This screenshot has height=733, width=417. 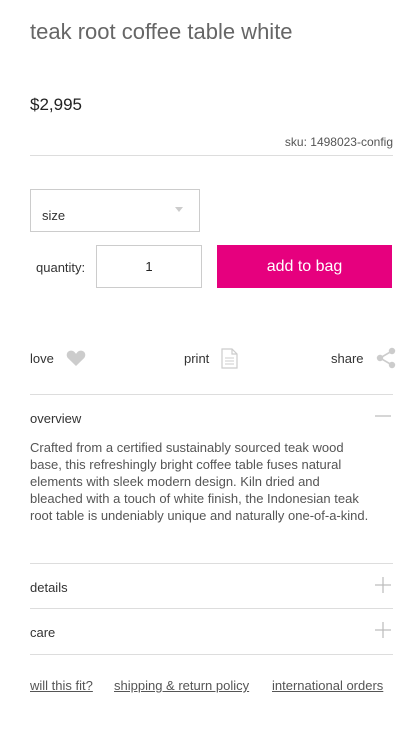 What do you see at coordinates (161, 31) in the screenshot?
I see `product-title: teak root coffee table white` at bounding box center [161, 31].